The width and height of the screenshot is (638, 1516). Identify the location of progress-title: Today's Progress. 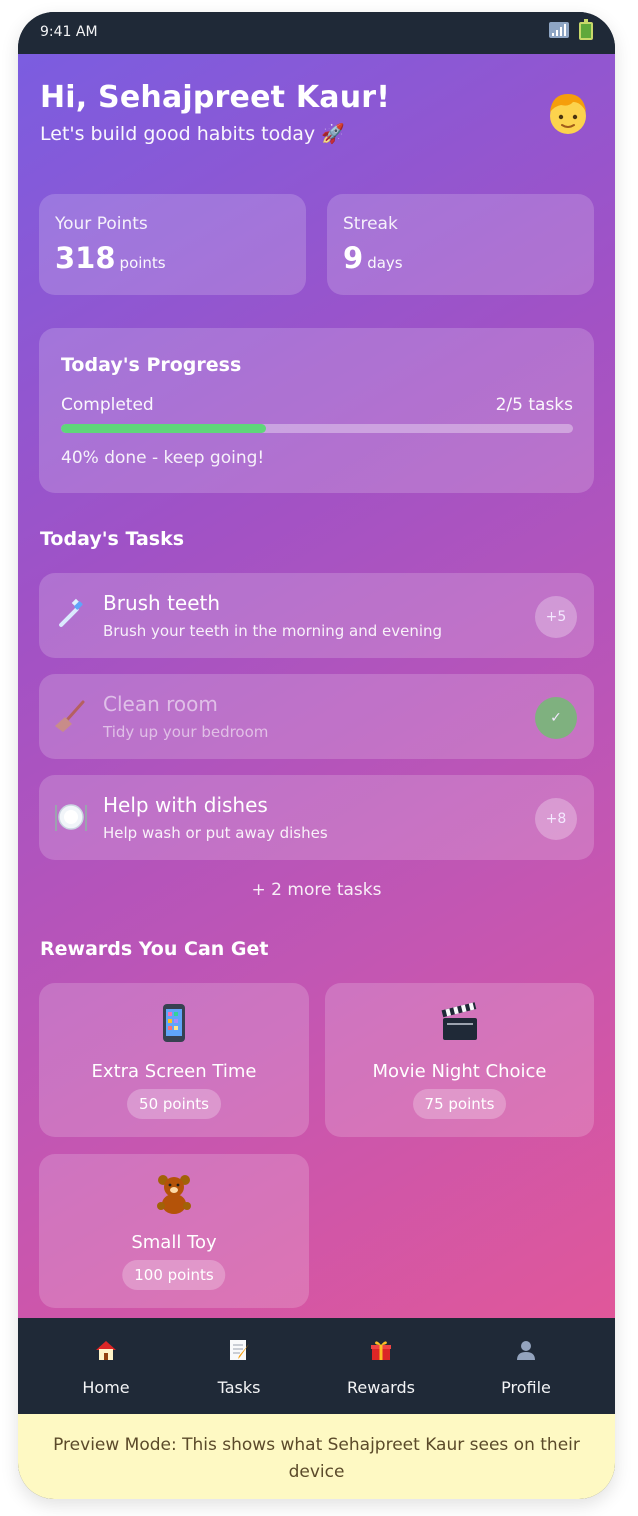
(151, 365).